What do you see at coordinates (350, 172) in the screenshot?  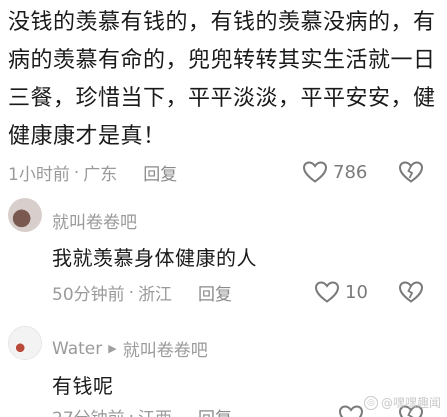 I see `like-count: 786` at bounding box center [350, 172].